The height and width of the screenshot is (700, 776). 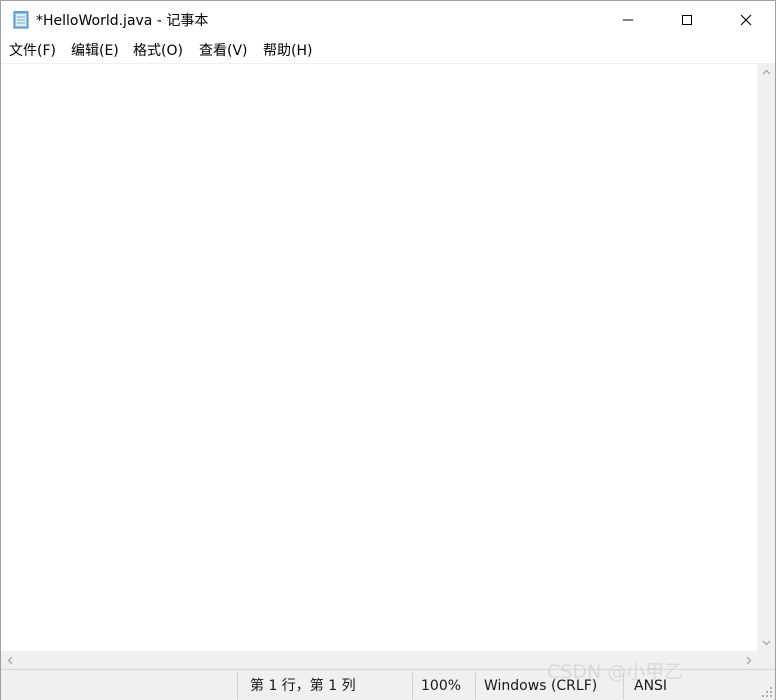 What do you see at coordinates (122, 21) in the screenshot?
I see `window-title: *HelloWorld.java - 记事本` at bounding box center [122, 21].